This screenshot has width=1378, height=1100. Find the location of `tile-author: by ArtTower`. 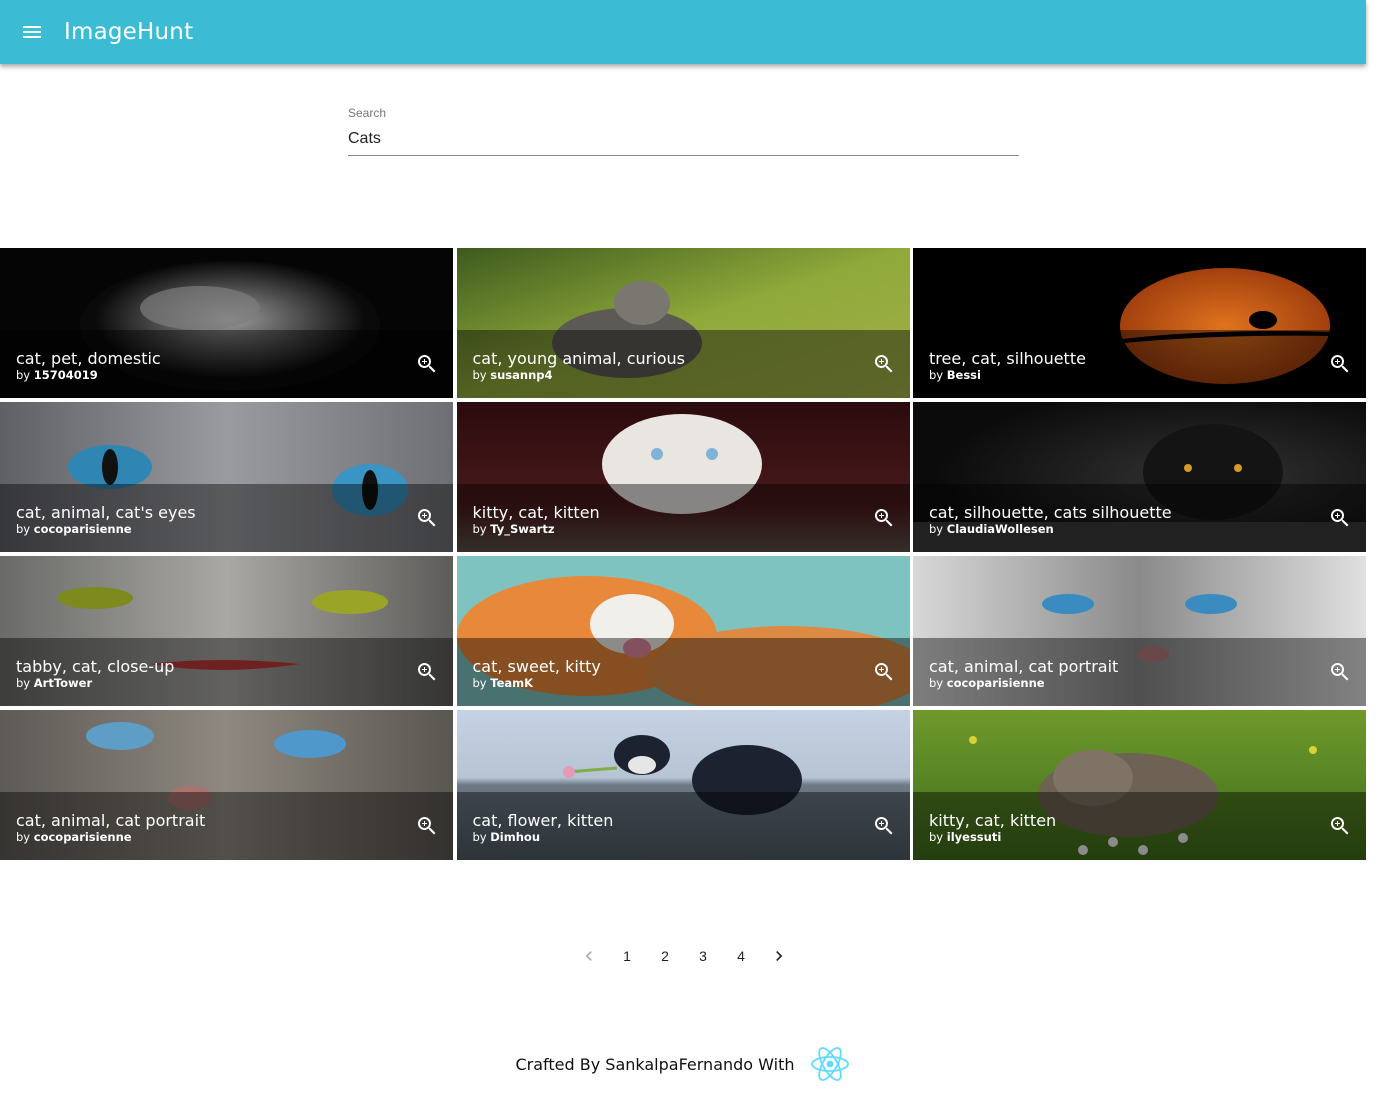

tile-author: by ArtTower is located at coordinates (54, 683).